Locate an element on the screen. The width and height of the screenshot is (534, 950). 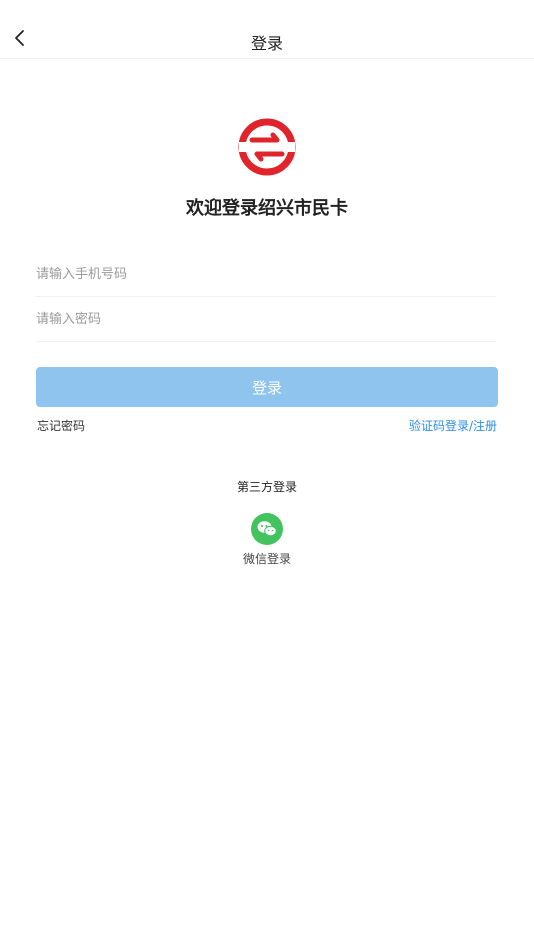
password-field-row is located at coordinates (266, 319).